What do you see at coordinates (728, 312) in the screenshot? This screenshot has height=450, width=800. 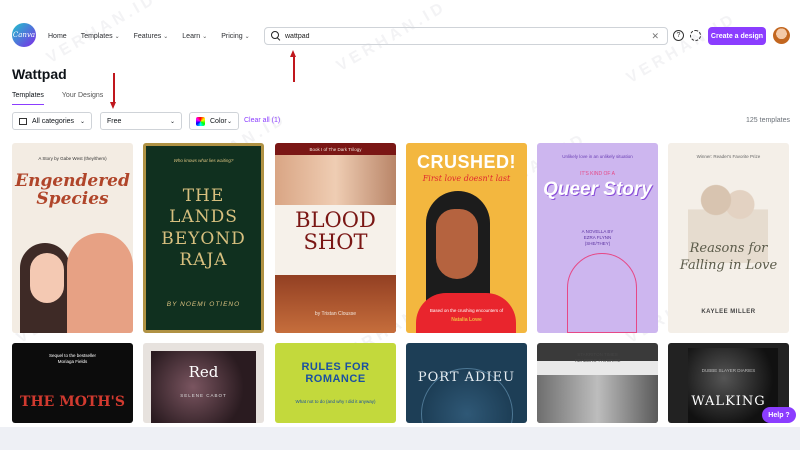 I see `card-author: KAYLEE MILLER` at bounding box center [728, 312].